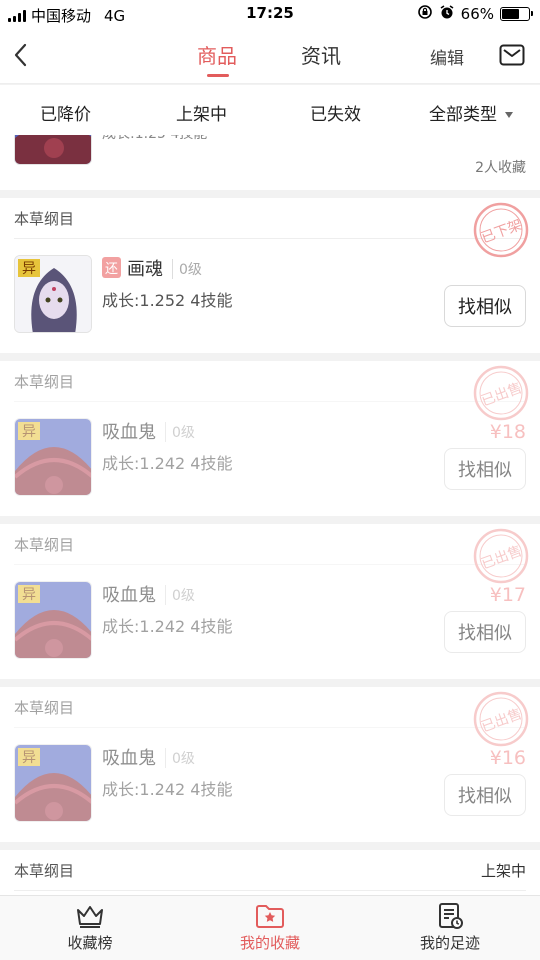  Describe the element at coordinates (269, 943) in the screenshot. I see `tab-my-favorites-label: 我的收藏` at that location.